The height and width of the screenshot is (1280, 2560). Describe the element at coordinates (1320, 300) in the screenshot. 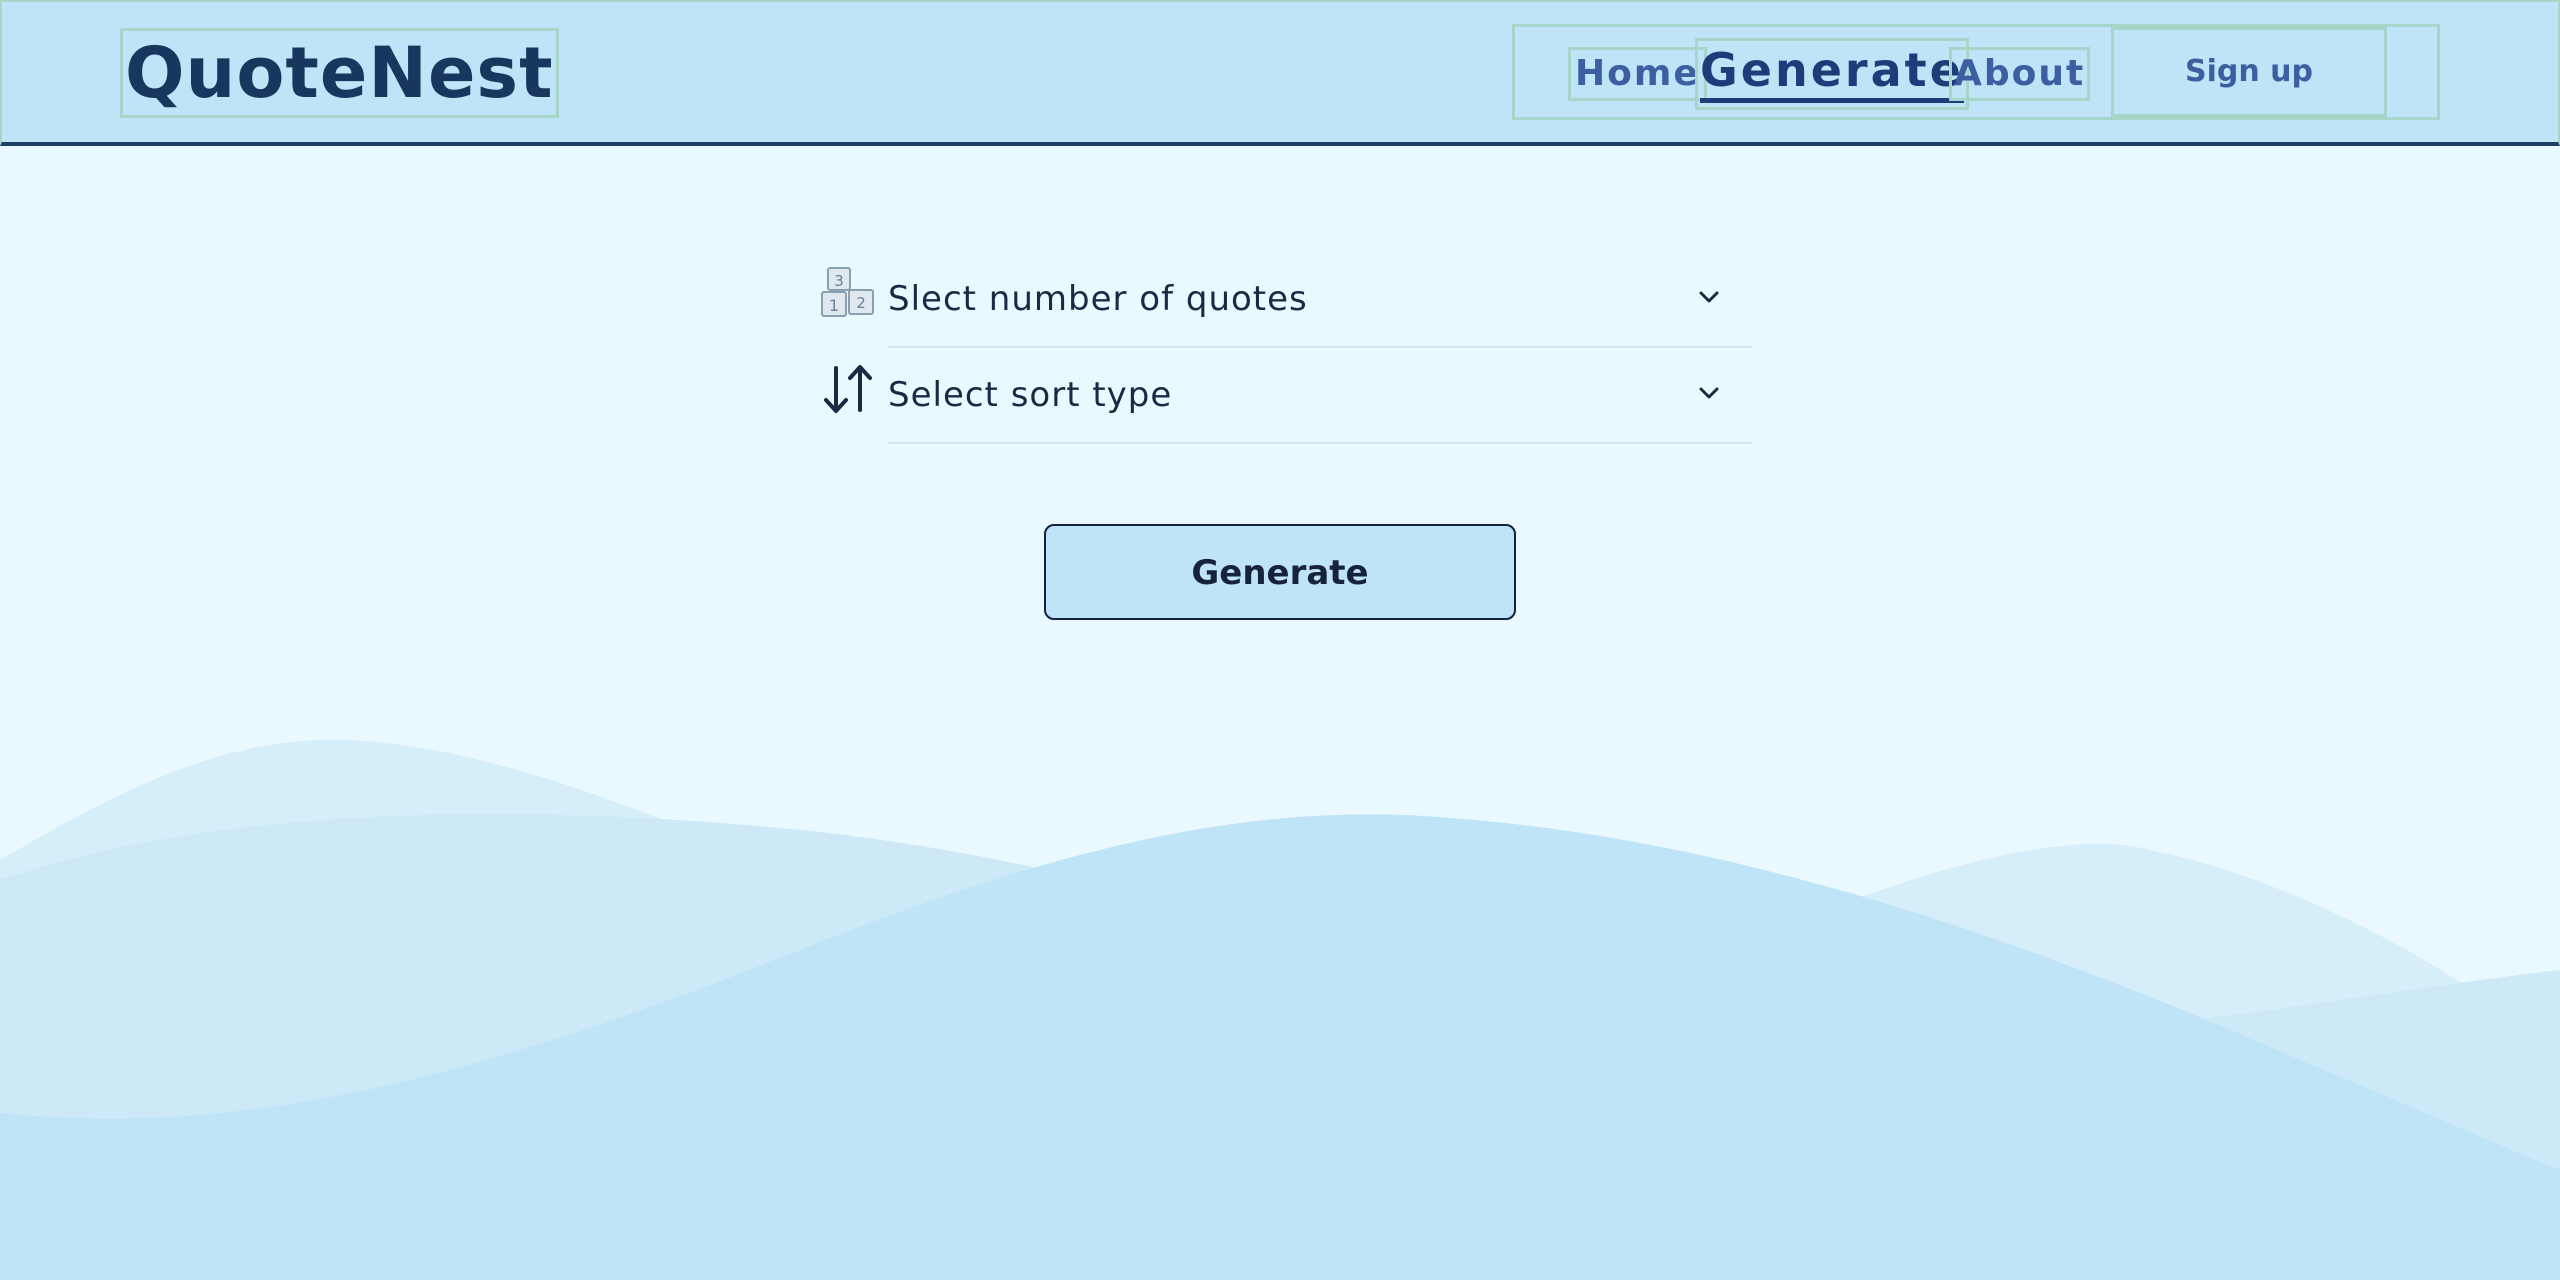

I see `quote-count-select: Slect number of quotes` at that location.